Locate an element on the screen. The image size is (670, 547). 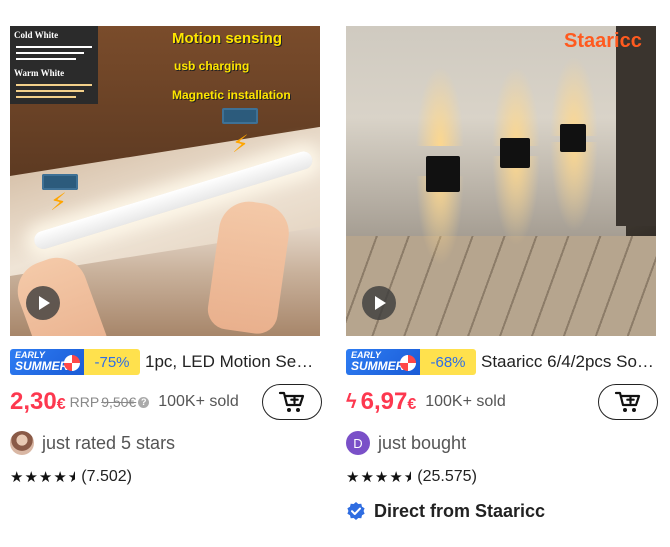
rating-count: (25.575) is located at coordinates (447, 476).